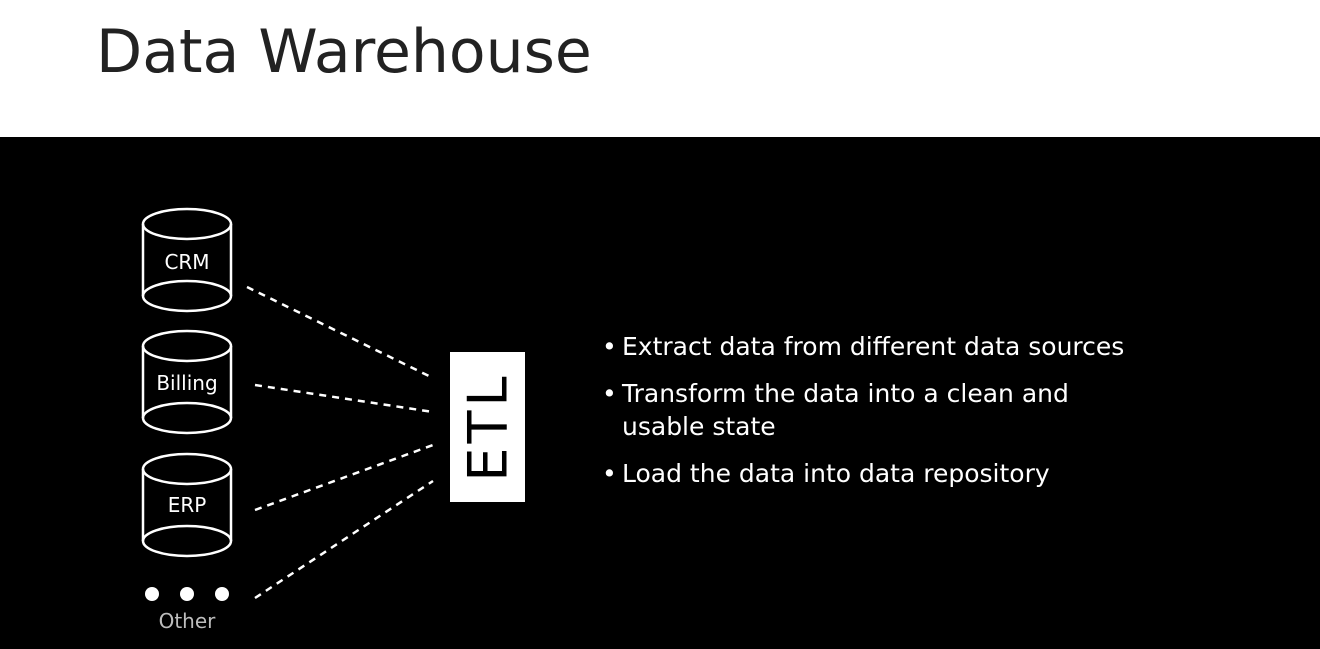 This screenshot has width=1320, height=649. Describe the element at coordinates (188, 621) in the screenshot. I see `source-label-other: Other` at that location.